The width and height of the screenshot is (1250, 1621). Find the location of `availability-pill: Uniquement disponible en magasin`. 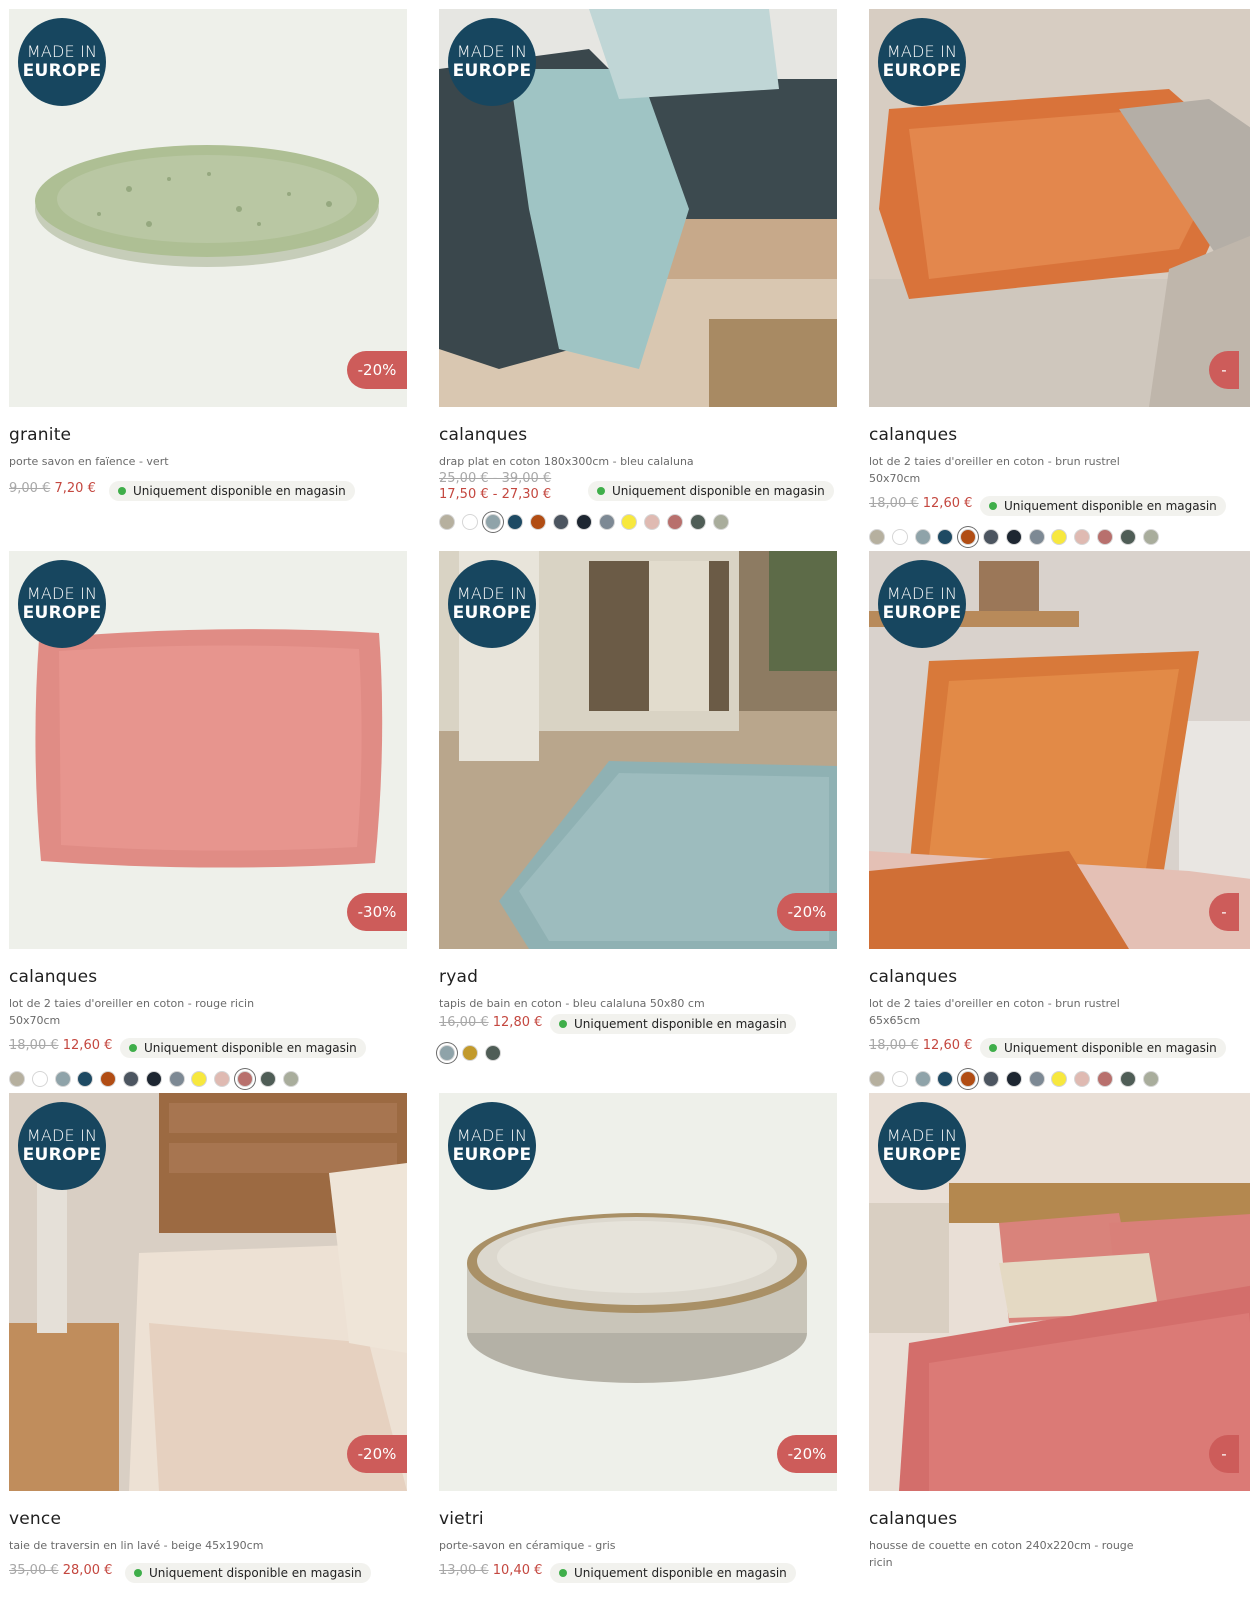

availability-pill: Uniquement disponible en magasin is located at coordinates (673, 1573).